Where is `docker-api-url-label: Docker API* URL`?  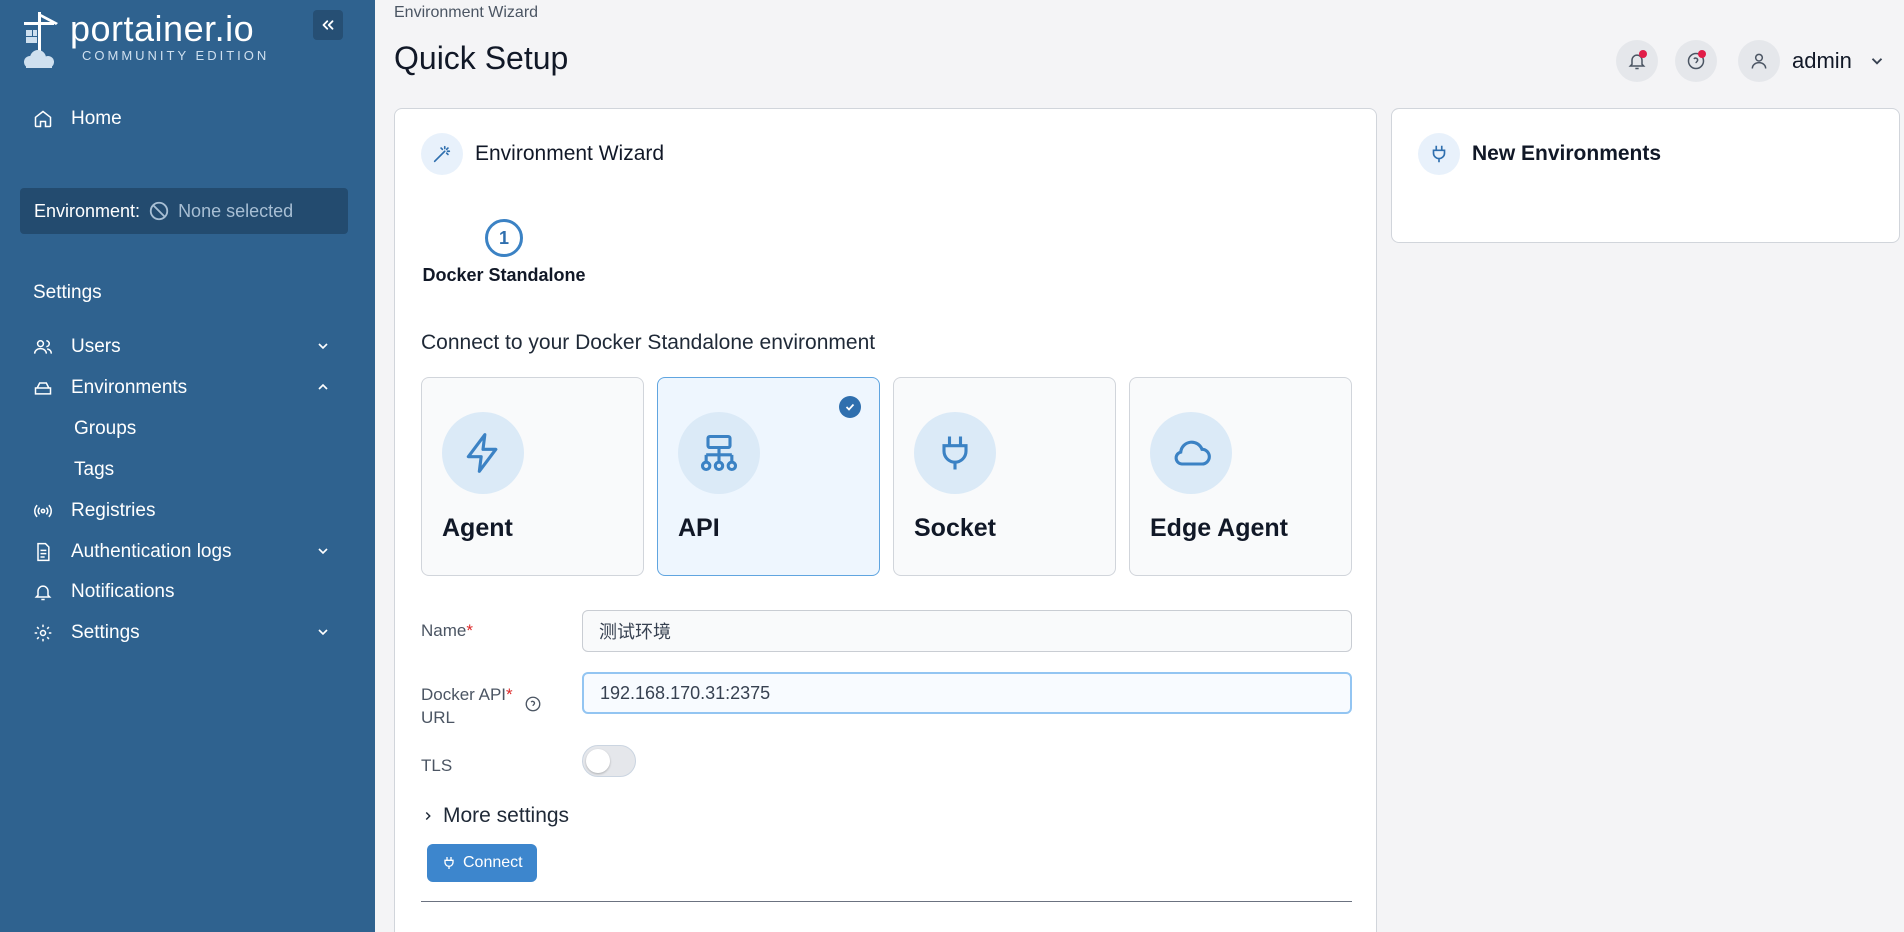
docker-api-url-label: Docker API* URL is located at coordinates (467, 706).